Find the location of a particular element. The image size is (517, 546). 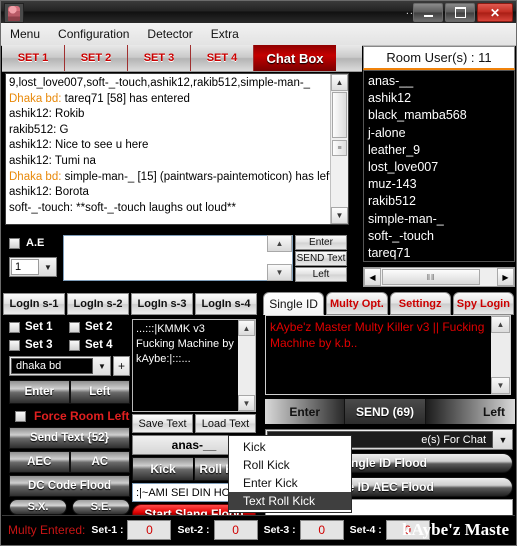

room-enter-button: Enter is located at coordinates (39, 392).